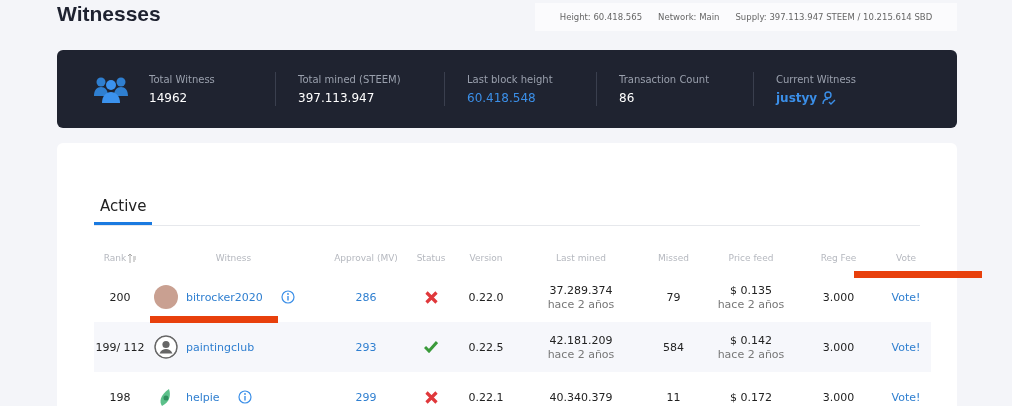  Describe the element at coordinates (486, 397) in the screenshot. I see `version-cell: 0.22.1` at that location.